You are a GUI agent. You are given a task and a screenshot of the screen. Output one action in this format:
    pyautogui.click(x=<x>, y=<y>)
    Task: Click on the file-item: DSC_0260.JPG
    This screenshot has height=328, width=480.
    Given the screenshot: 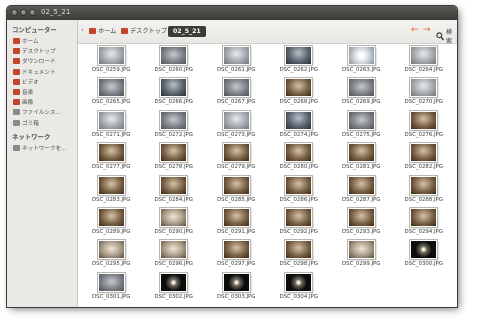 What is the action you would take?
    pyautogui.click(x=174, y=60)
    